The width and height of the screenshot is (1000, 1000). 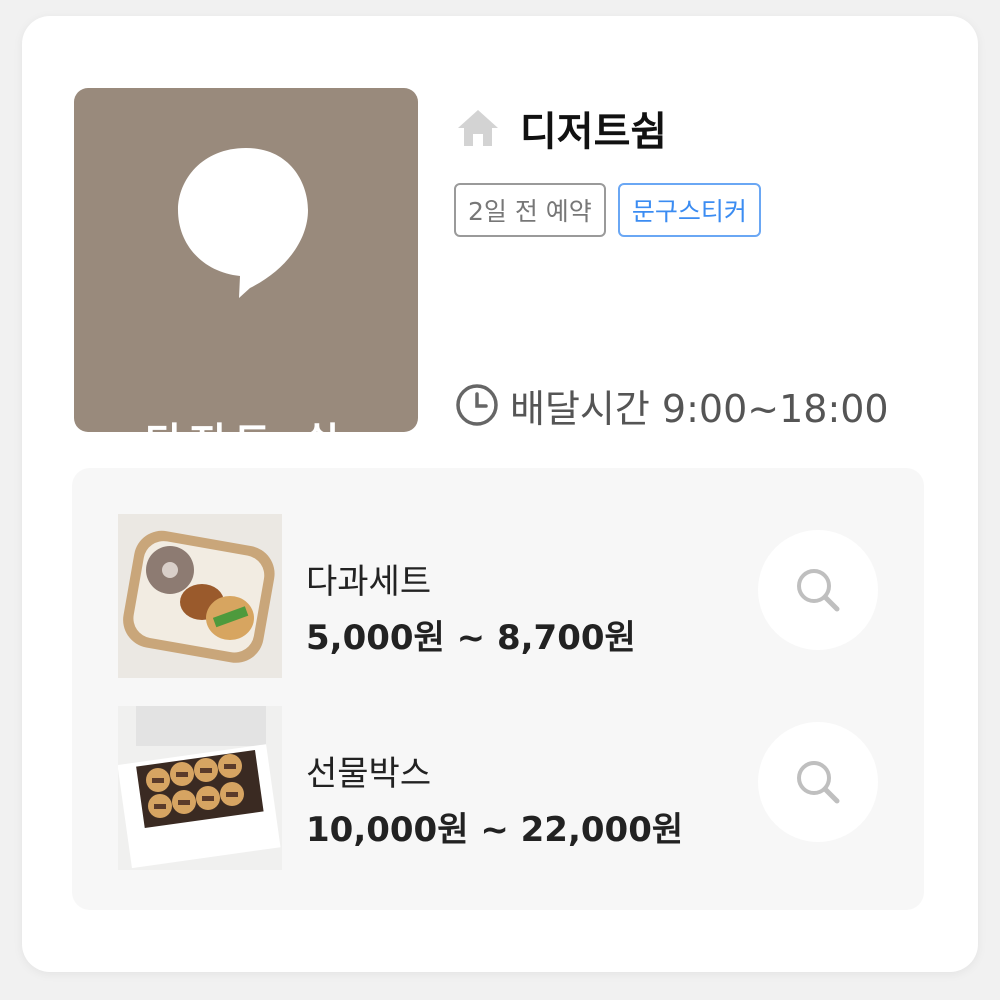 I want to click on product-item: 선물박스 10,000원 ~ 22,000원, so click(x=498, y=789).